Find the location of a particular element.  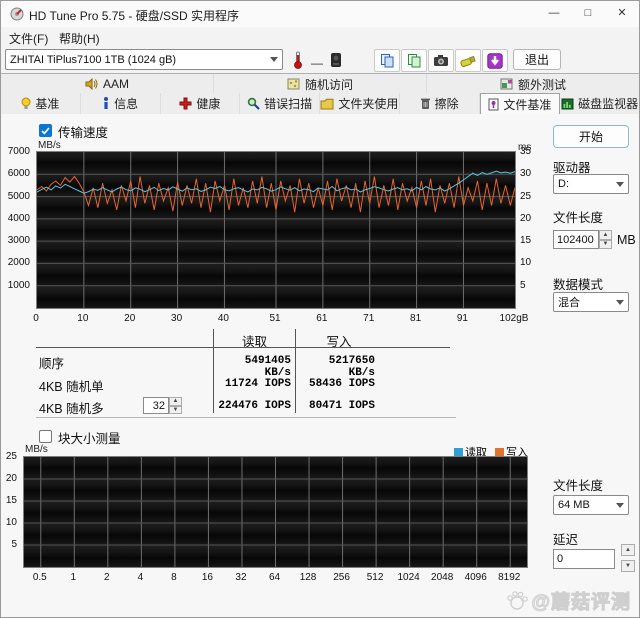

tab-extra-tests: 额外测试 is located at coordinates (533, 84).